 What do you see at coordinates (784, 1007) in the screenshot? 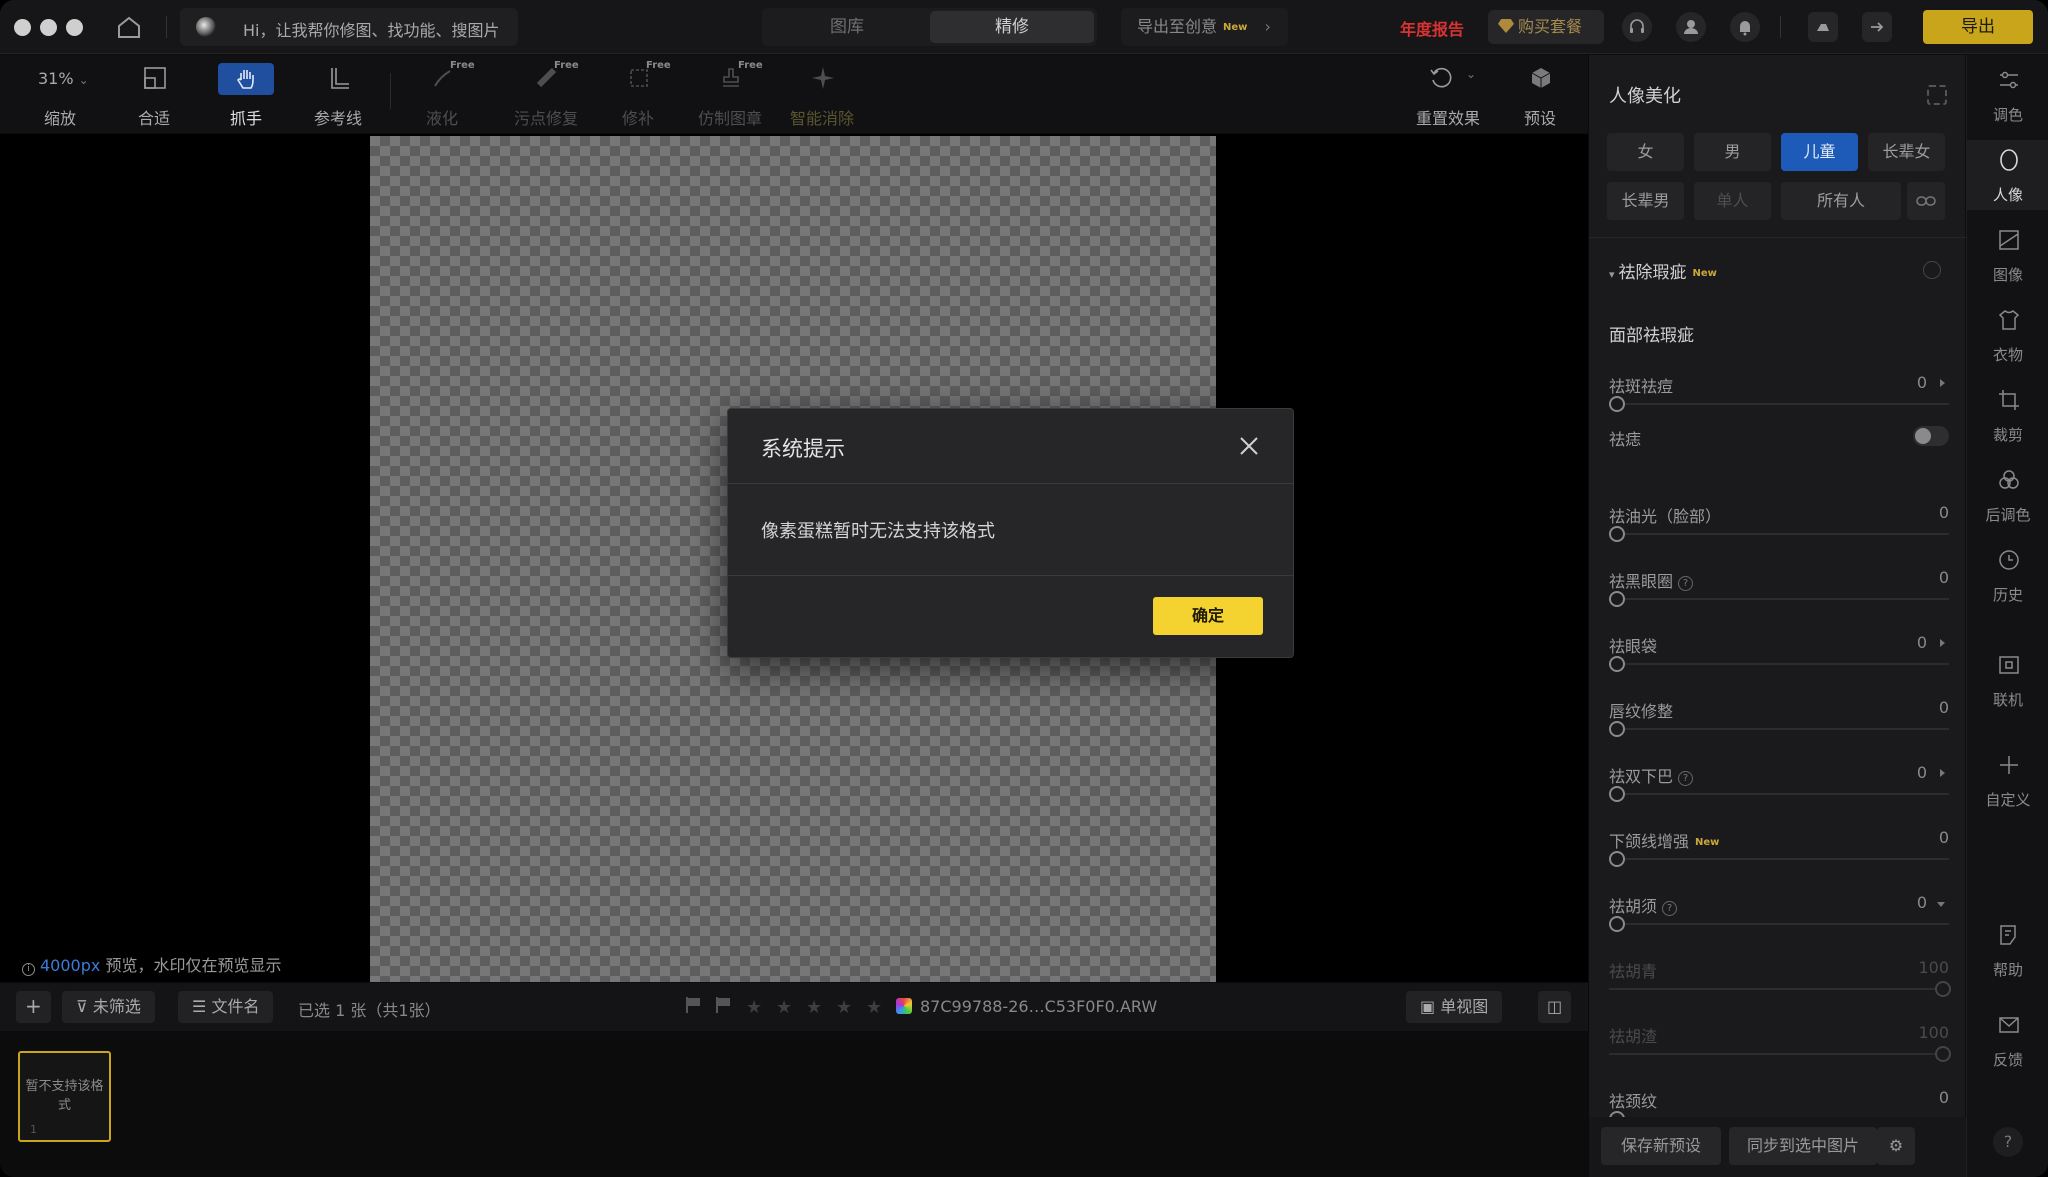
I see `star-2: ★` at bounding box center [784, 1007].